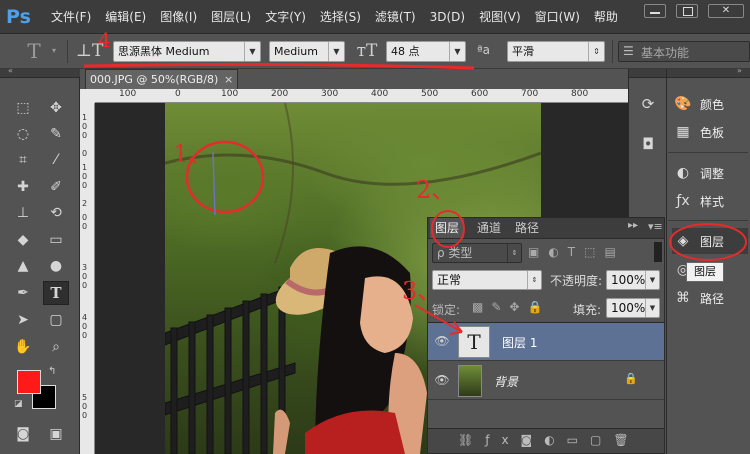  I want to click on eraser-tool-icon: ◆, so click(23, 240).